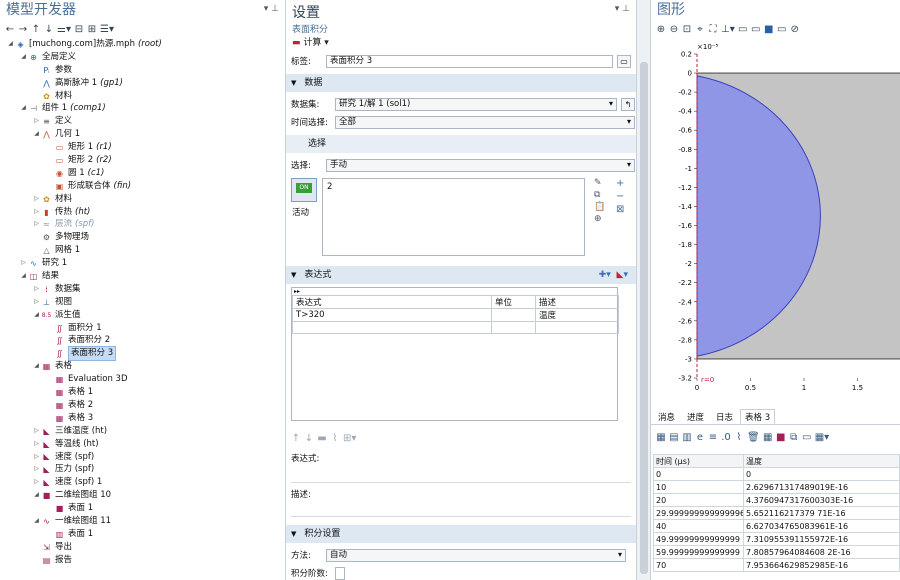 This screenshot has width=900, height=580. I want to click on table-row: 49.99999999999999 7.310955391155972E-16, so click(776, 539).